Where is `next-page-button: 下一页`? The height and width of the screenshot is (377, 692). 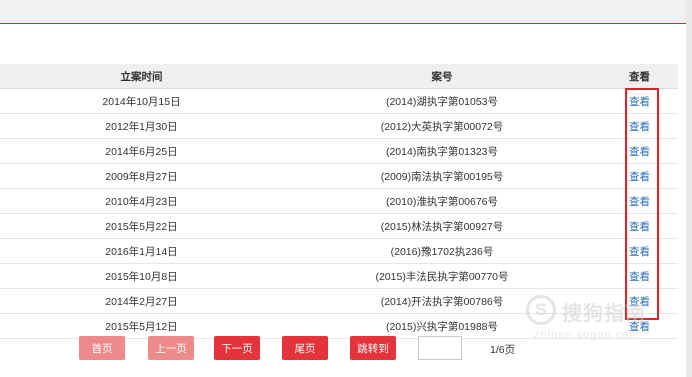
next-page-button: 下一页 is located at coordinates (237, 348).